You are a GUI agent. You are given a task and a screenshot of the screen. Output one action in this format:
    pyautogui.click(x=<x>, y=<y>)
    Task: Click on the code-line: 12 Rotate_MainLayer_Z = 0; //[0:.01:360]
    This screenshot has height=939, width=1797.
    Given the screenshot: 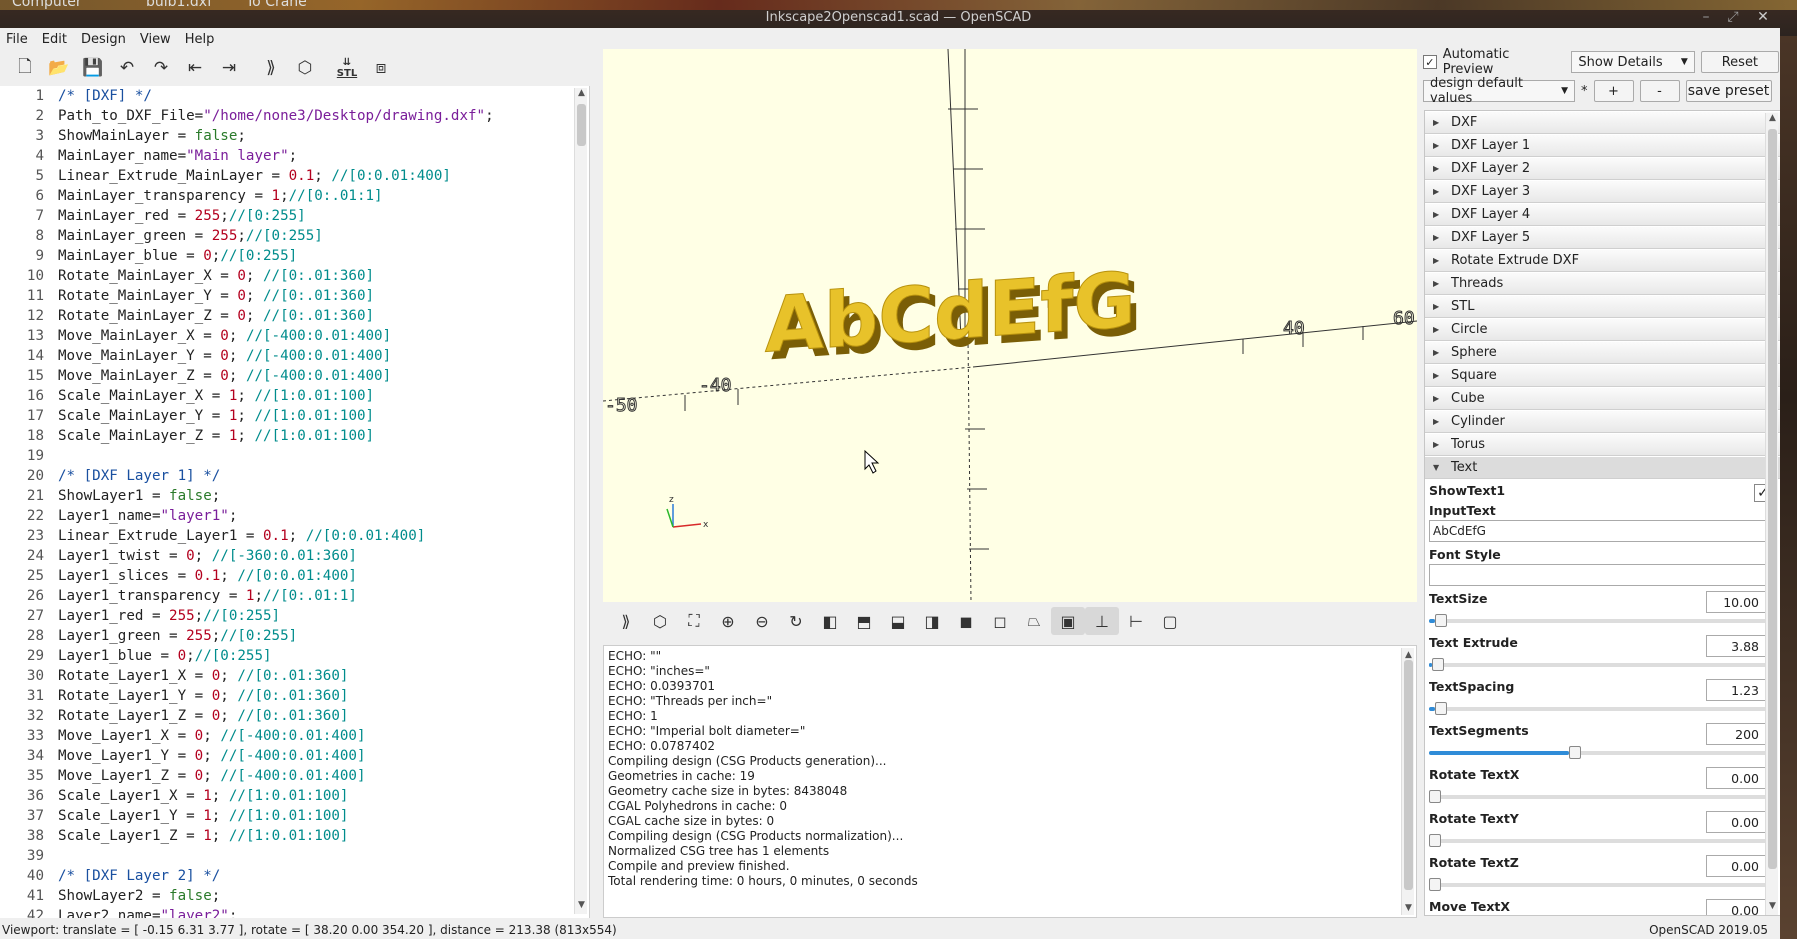 What is the action you would take?
    pyautogui.click(x=294, y=316)
    